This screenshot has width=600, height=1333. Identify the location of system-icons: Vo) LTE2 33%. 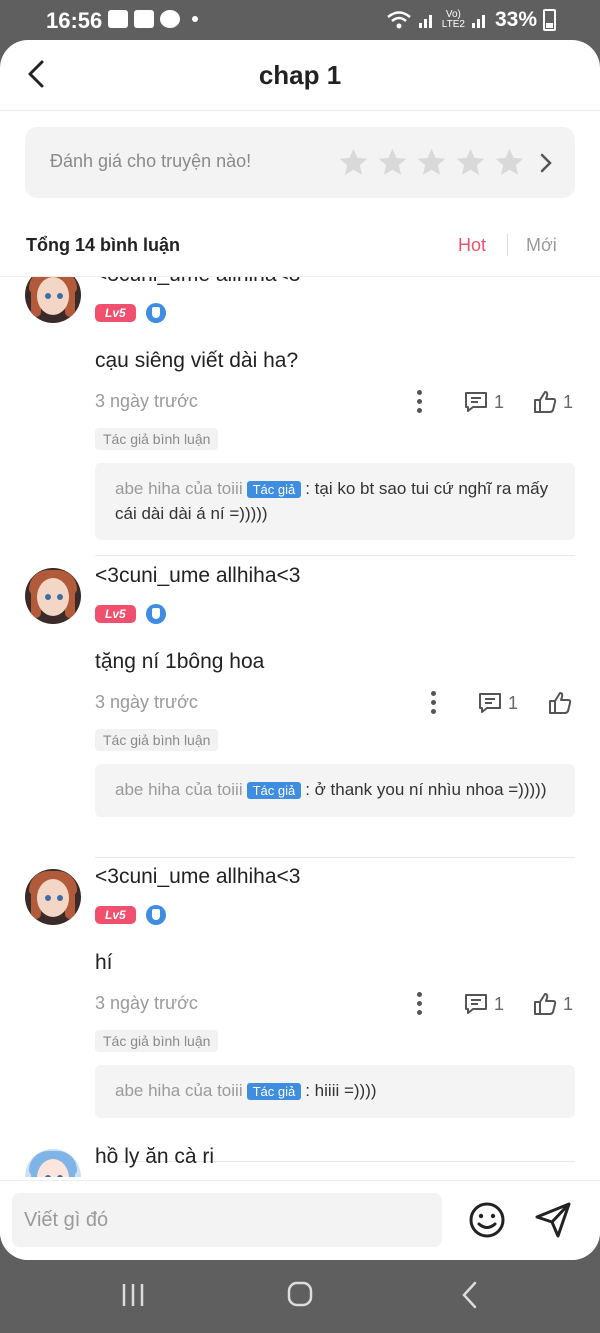
(471, 20).